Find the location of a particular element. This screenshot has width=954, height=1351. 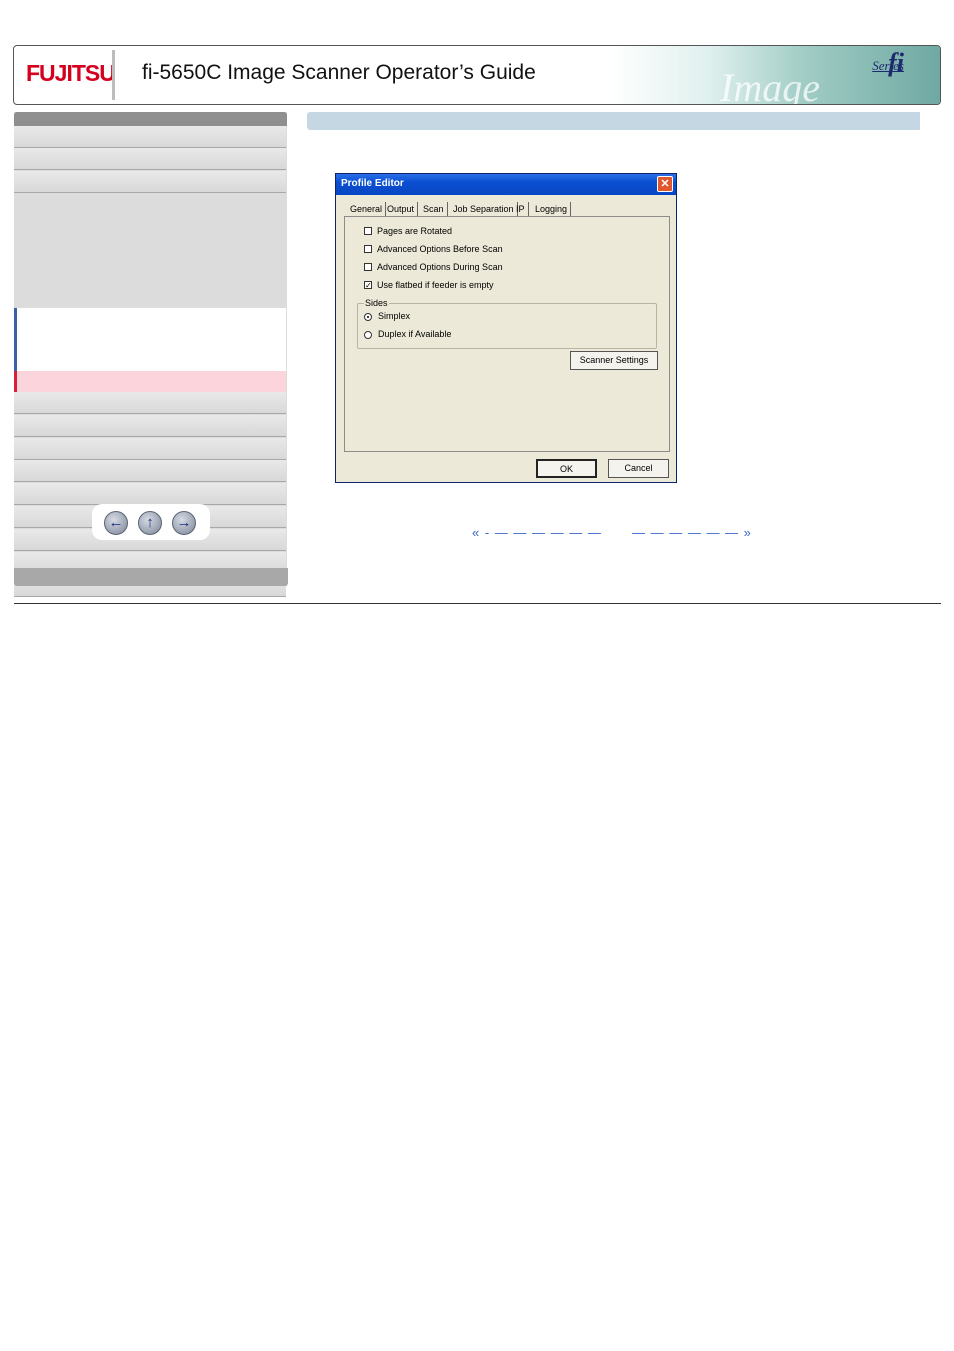

page-title: fi-5650C Image Scanner Operator’s Guide is located at coordinates (339, 72).